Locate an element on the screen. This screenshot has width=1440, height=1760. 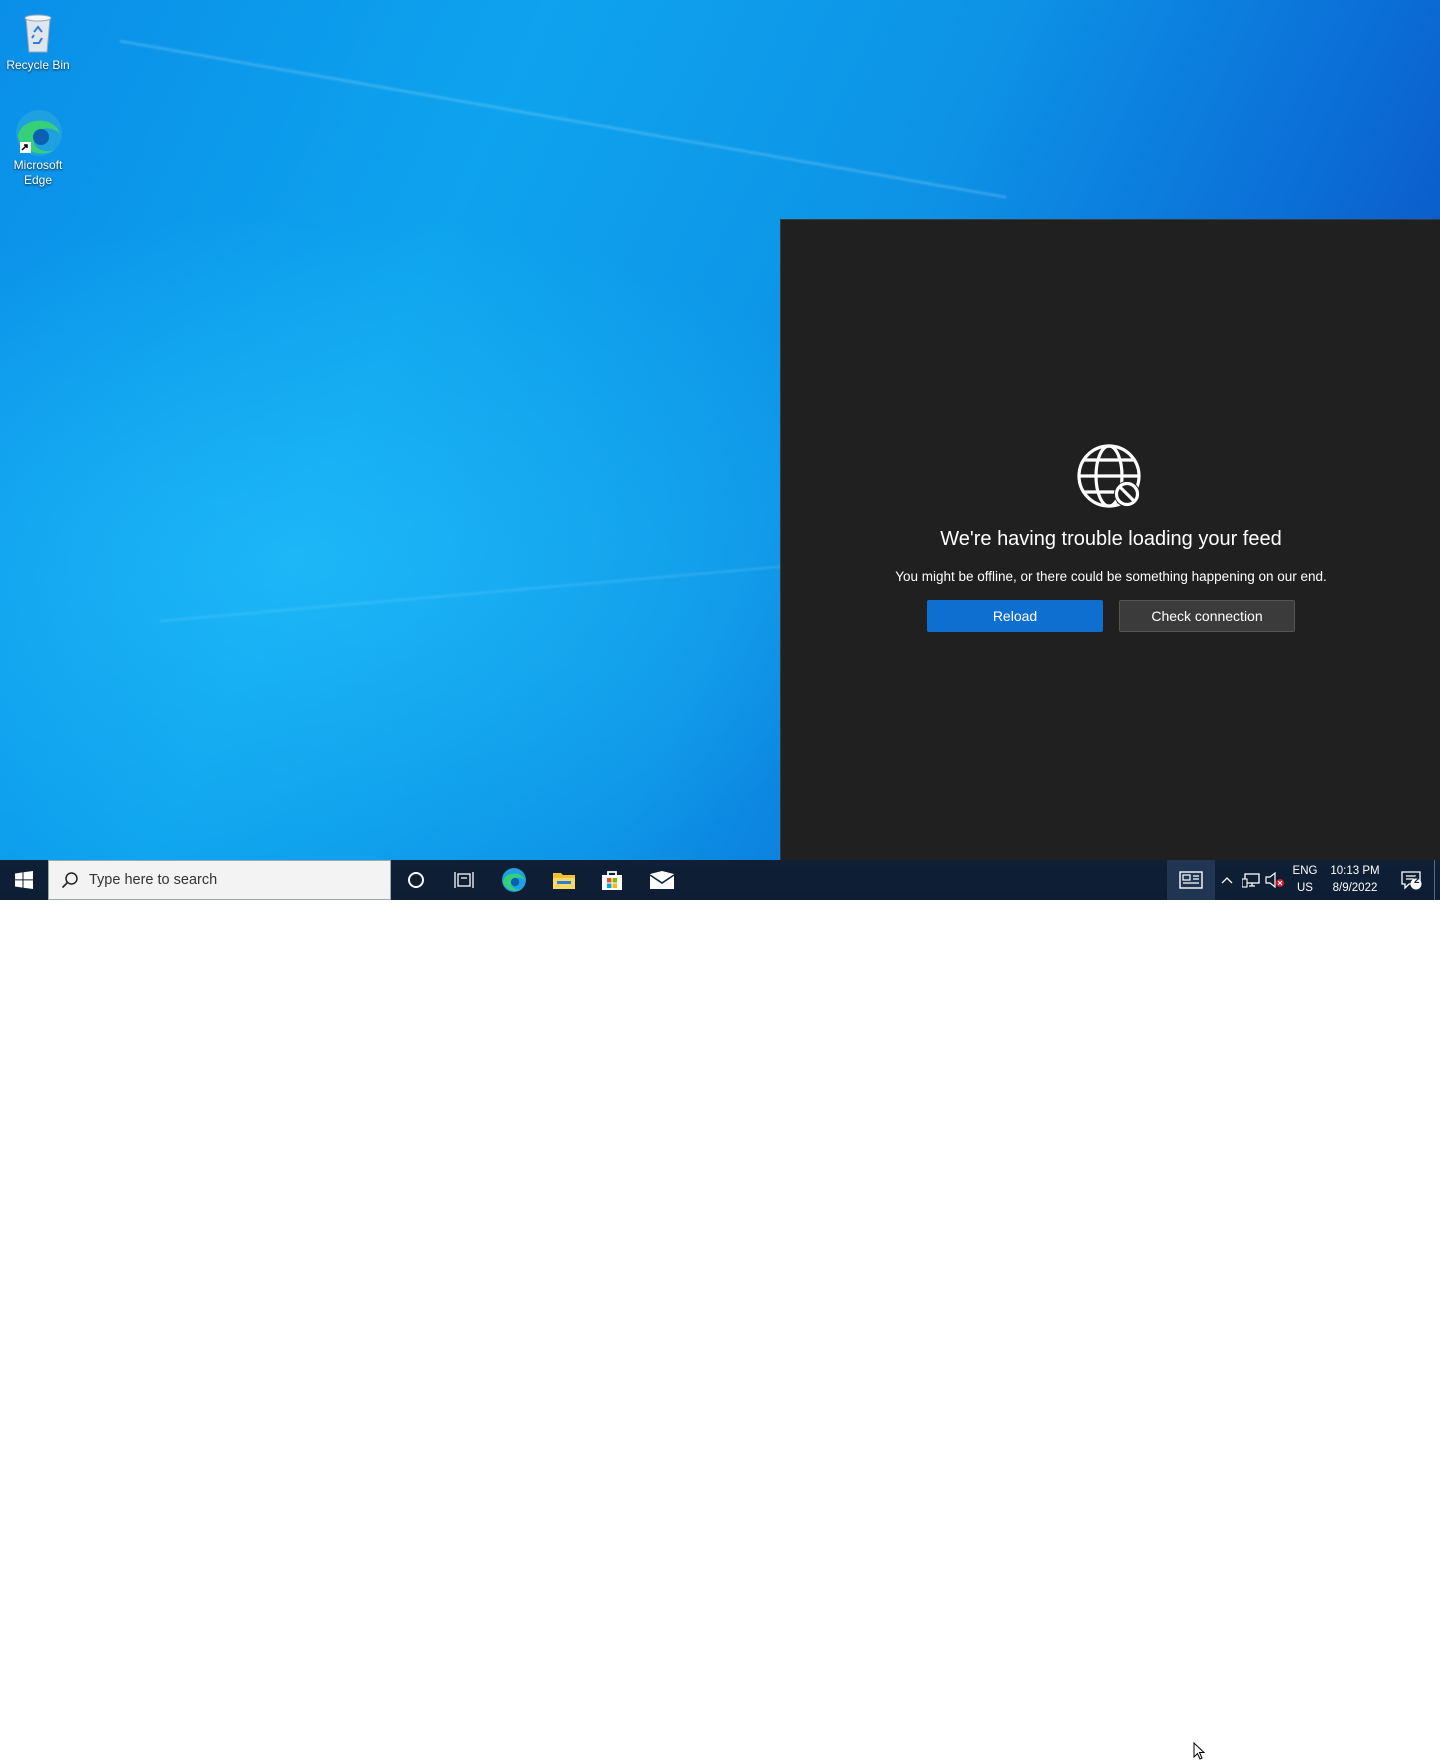
mail-button is located at coordinates (662, 880).